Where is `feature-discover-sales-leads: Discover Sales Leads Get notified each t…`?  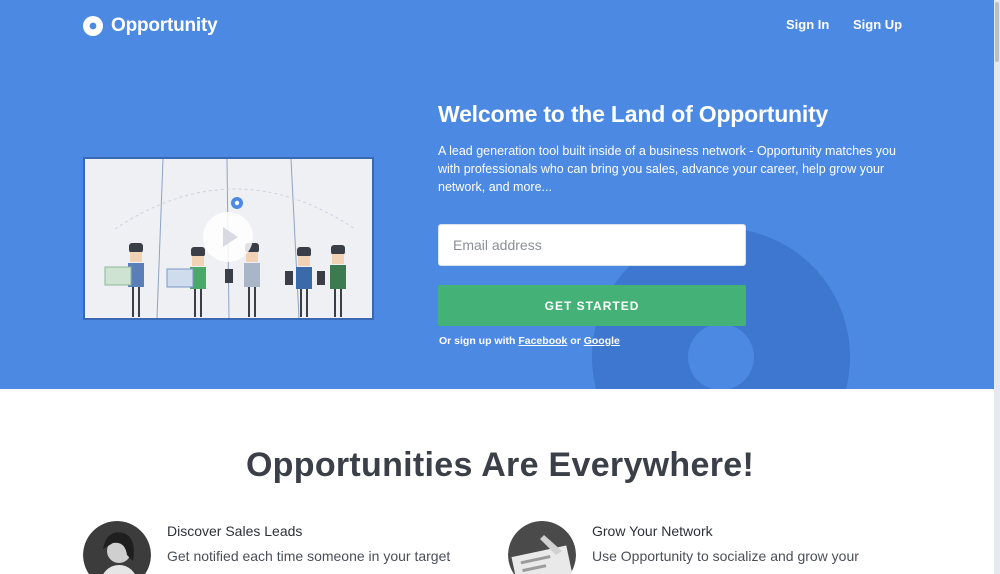 feature-discover-sales-leads: Discover Sales Leads Get notified each t… is located at coordinates (273, 547).